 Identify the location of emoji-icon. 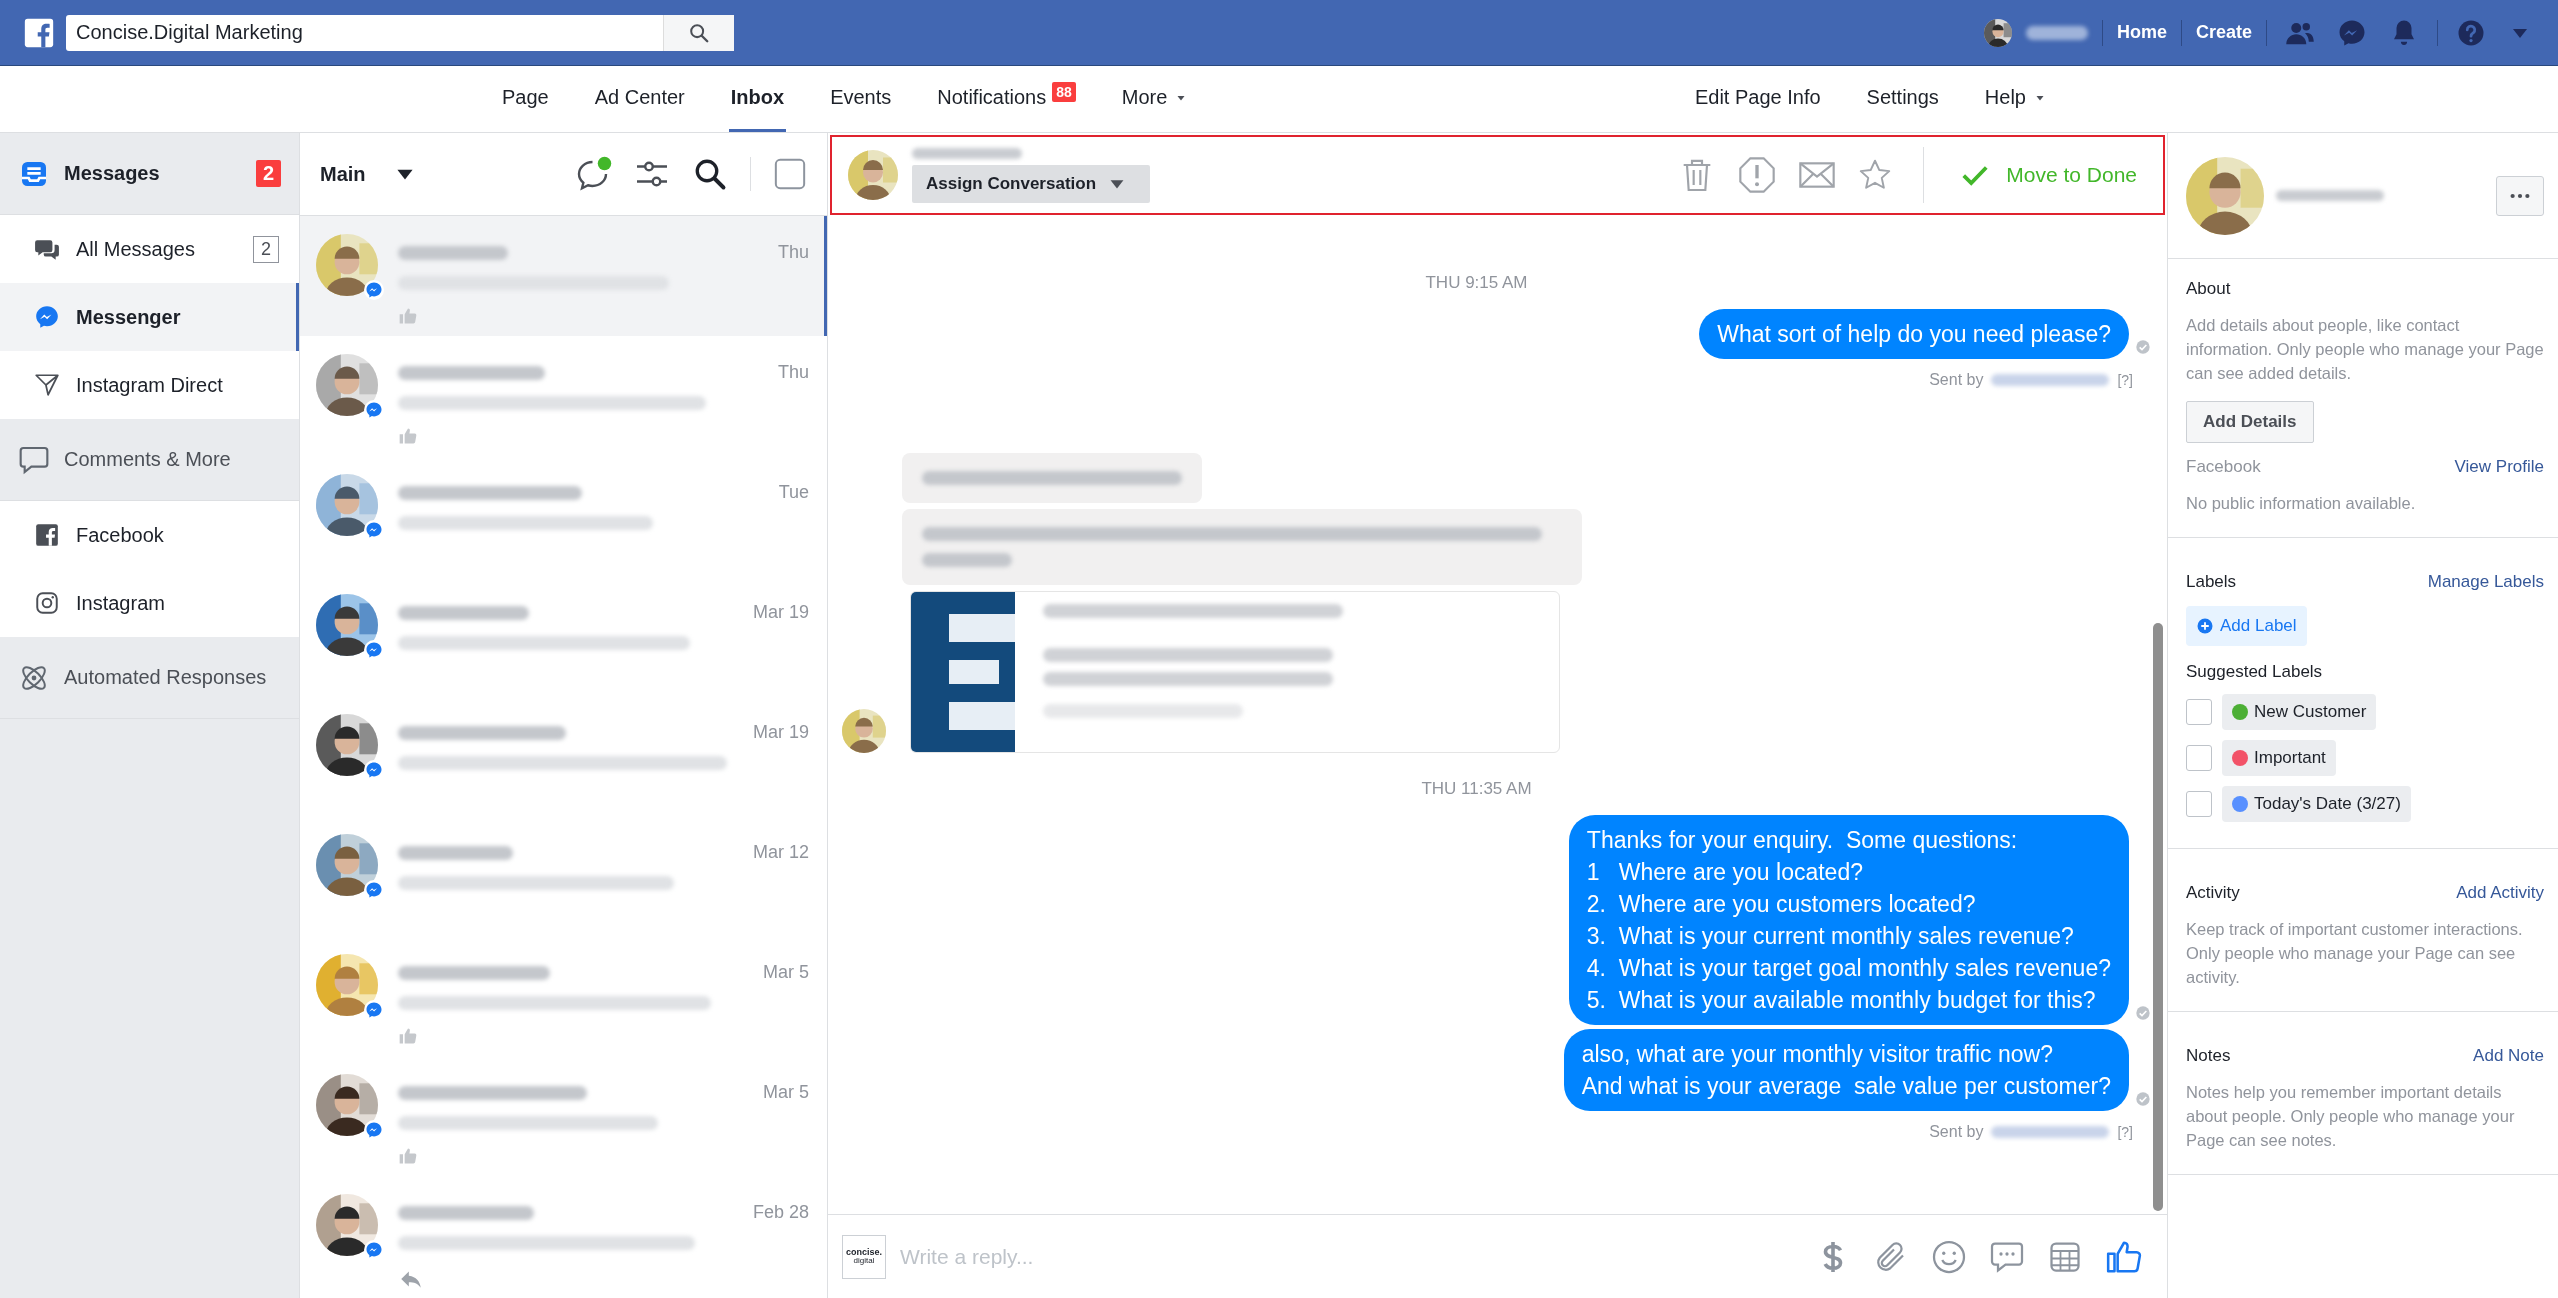
(1949, 1256).